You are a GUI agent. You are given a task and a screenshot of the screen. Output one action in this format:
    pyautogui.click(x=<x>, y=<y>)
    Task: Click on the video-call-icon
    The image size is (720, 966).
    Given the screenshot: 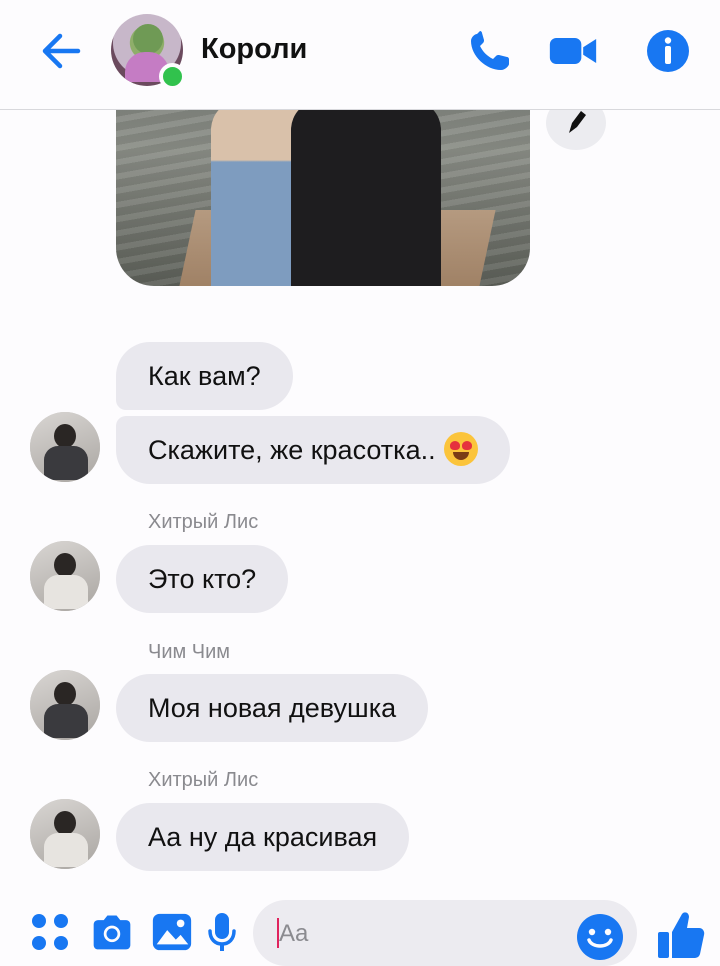 What is the action you would take?
    pyautogui.click(x=573, y=51)
    